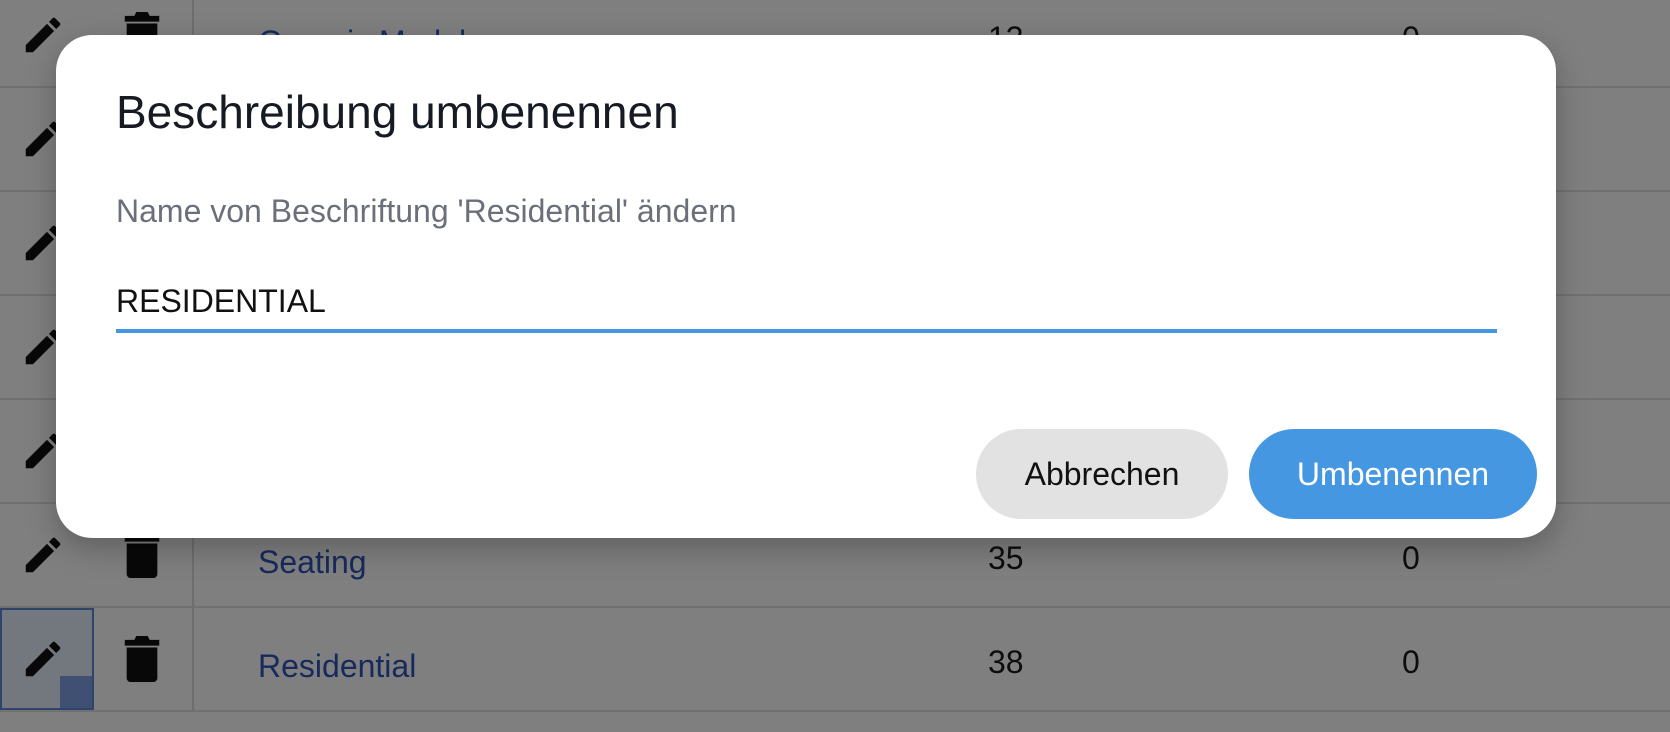 The image size is (1670, 732). What do you see at coordinates (1393, 474) in the screenshot?
I see `rename-button: Umbenennen` at bounding box center [1393, 474].